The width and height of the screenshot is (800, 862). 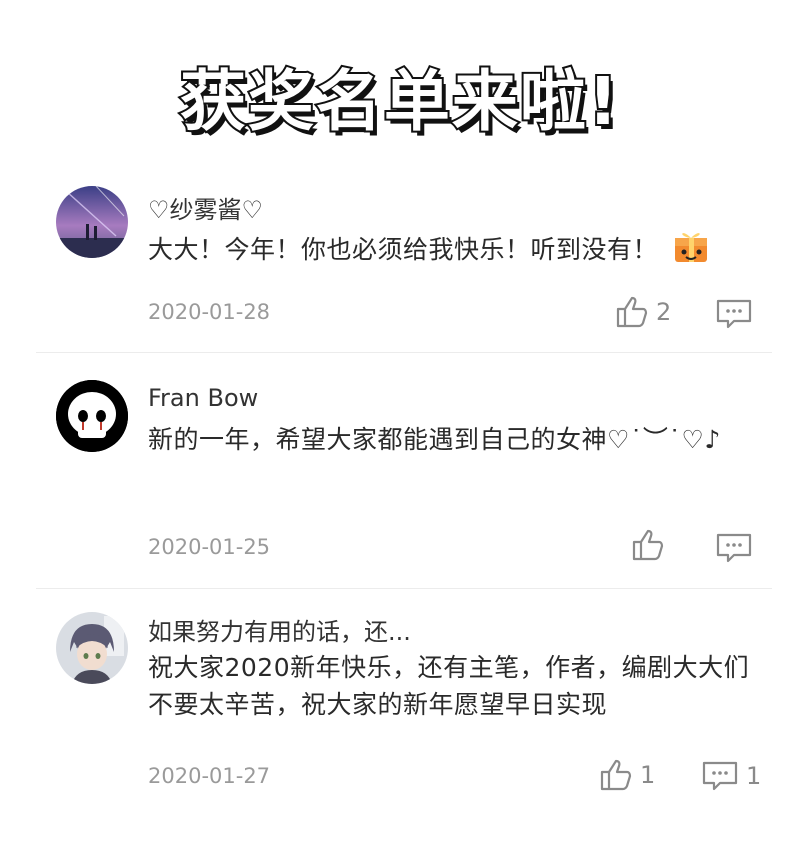 I want to click on anime-boy-avatar, so click(x=92, y=648).